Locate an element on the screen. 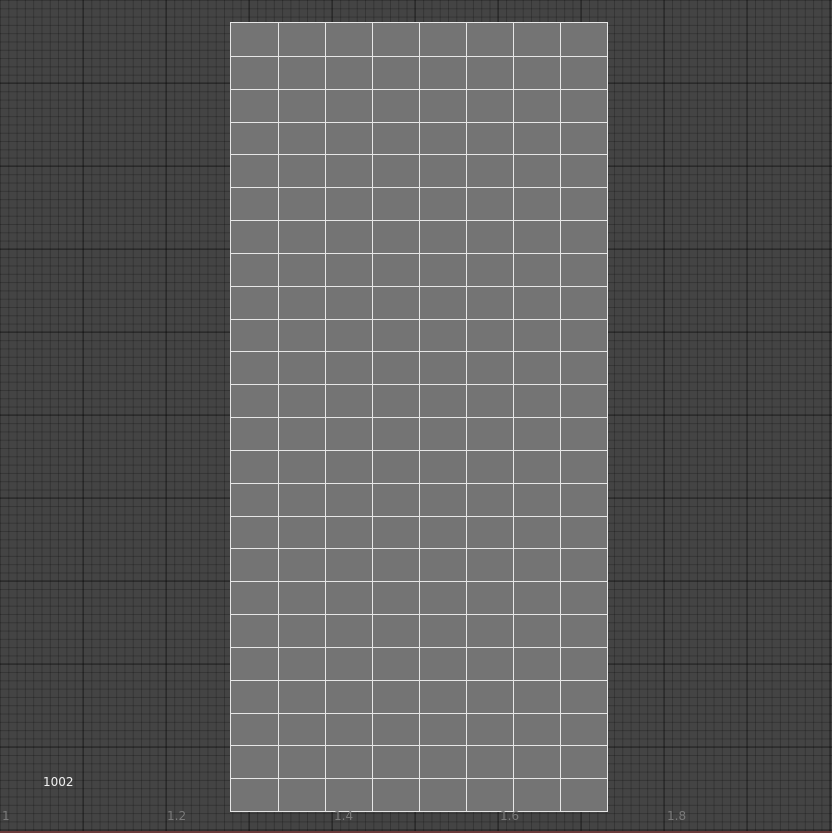  udim-tile-label: 1002 is located at coordinates (58, 782).